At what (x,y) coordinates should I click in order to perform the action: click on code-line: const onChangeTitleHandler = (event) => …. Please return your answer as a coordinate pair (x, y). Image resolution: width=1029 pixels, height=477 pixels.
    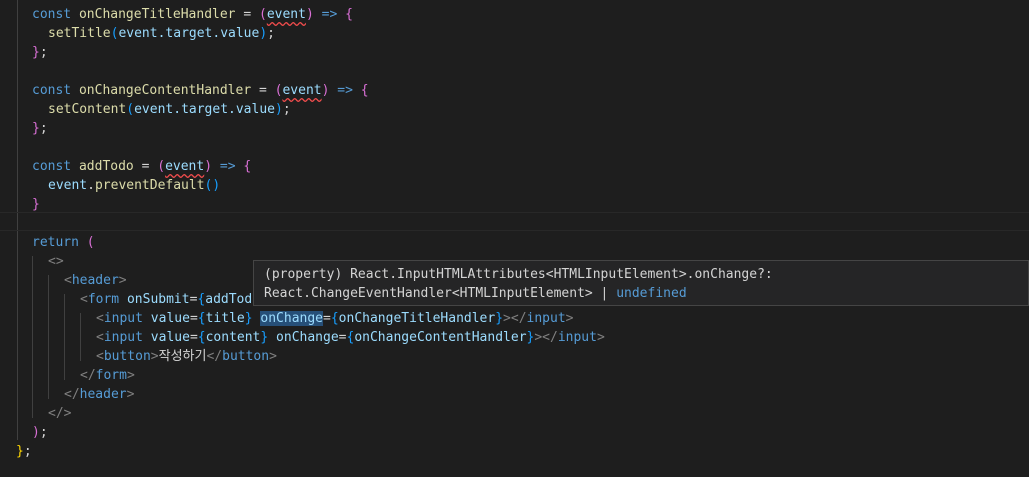
    Looking at the image, I should click on (192, 14).